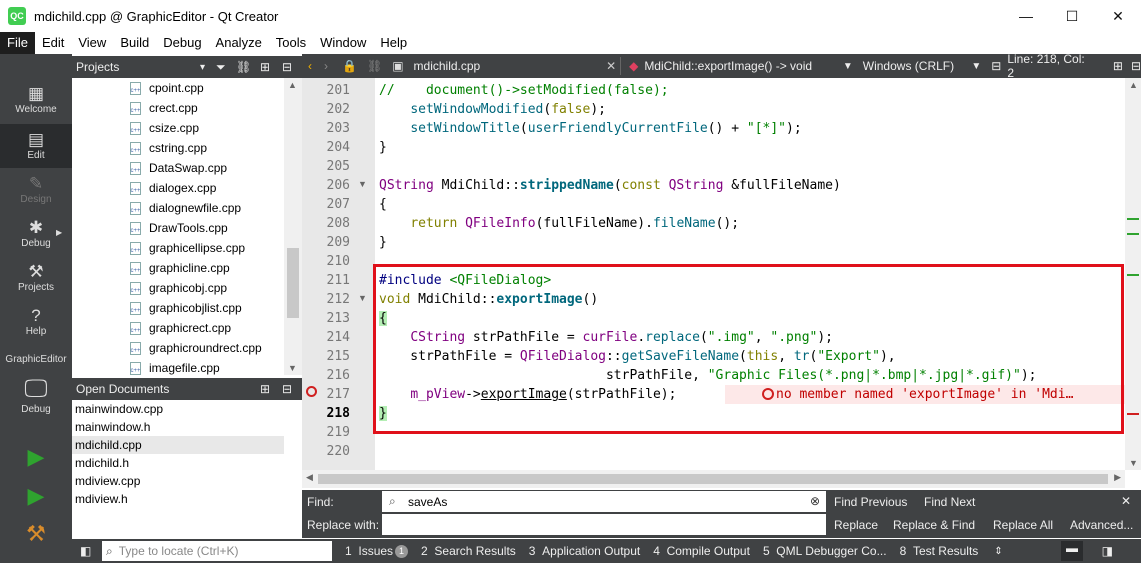 This screenshot has width=1141, height=563. What do you see at coordinates (349, 66) in the screenshot?
I see `lock-icon: 🔒` at bounding box center [349, 66].